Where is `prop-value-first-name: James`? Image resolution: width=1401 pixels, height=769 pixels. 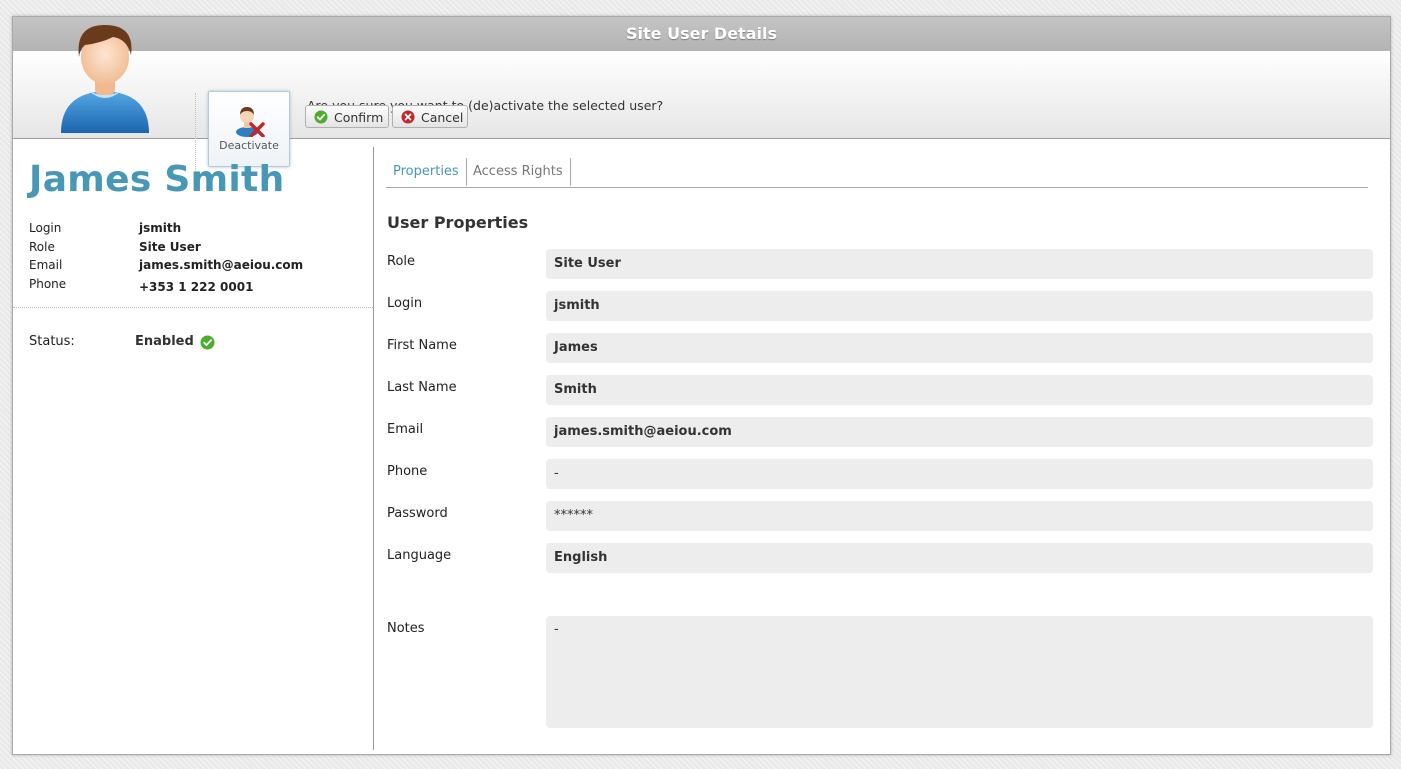
prop-value-first-name: James is located at coordinates (959, 348).